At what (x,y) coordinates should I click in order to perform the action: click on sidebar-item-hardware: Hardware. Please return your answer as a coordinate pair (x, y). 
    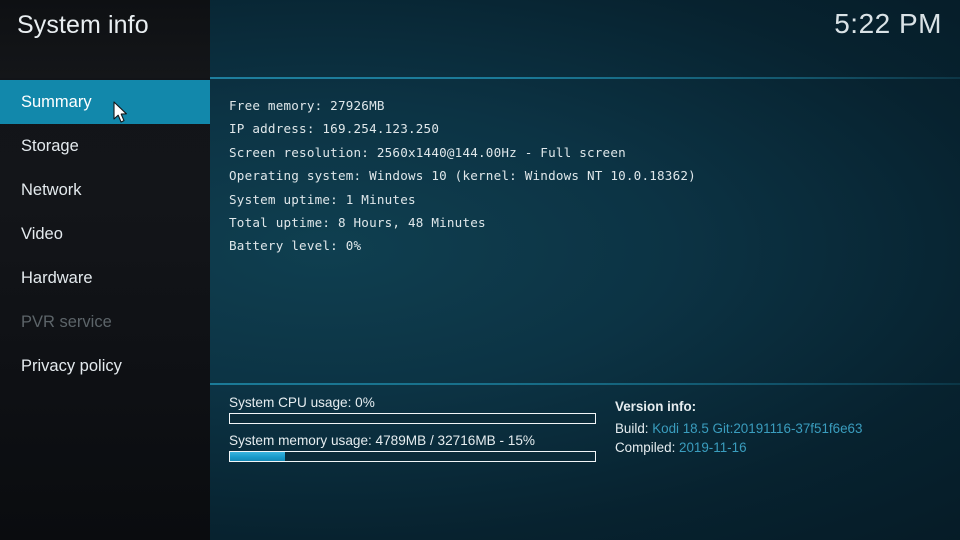
    Looking at the image, I should click on (105, 278).